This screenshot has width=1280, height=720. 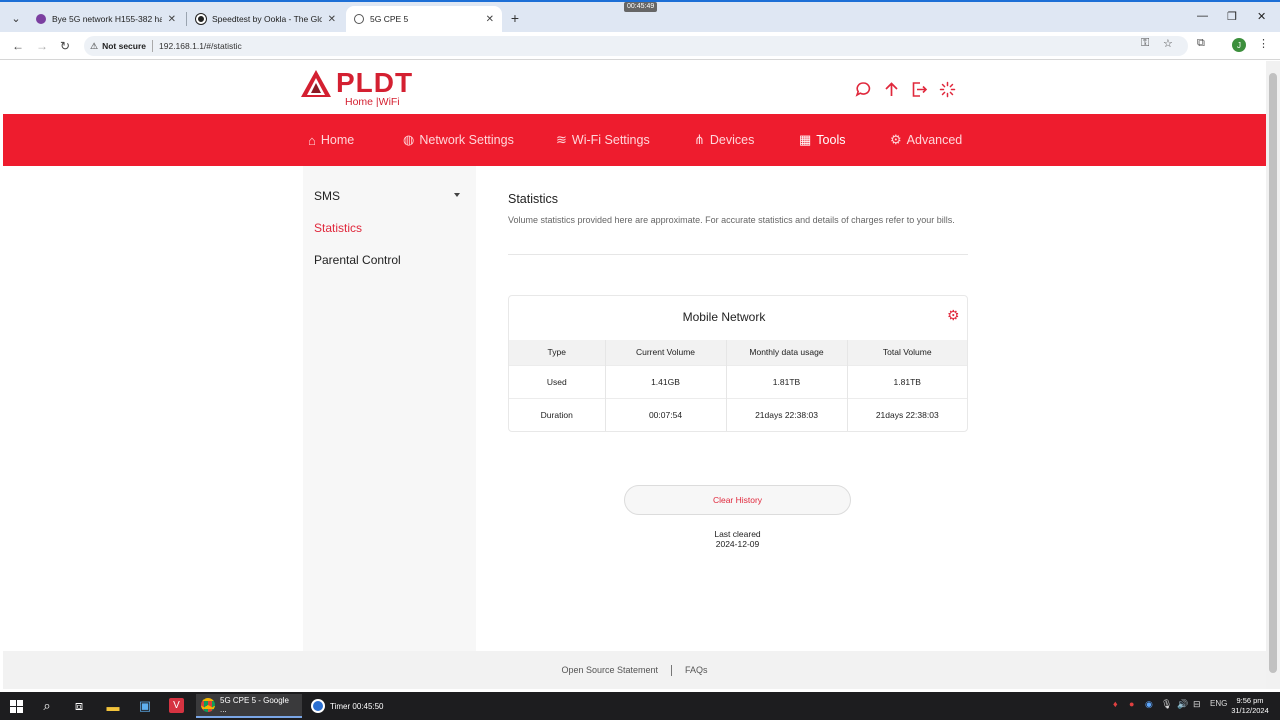 I want to click on brand-name: PLDT, so click(x=375, y=82).